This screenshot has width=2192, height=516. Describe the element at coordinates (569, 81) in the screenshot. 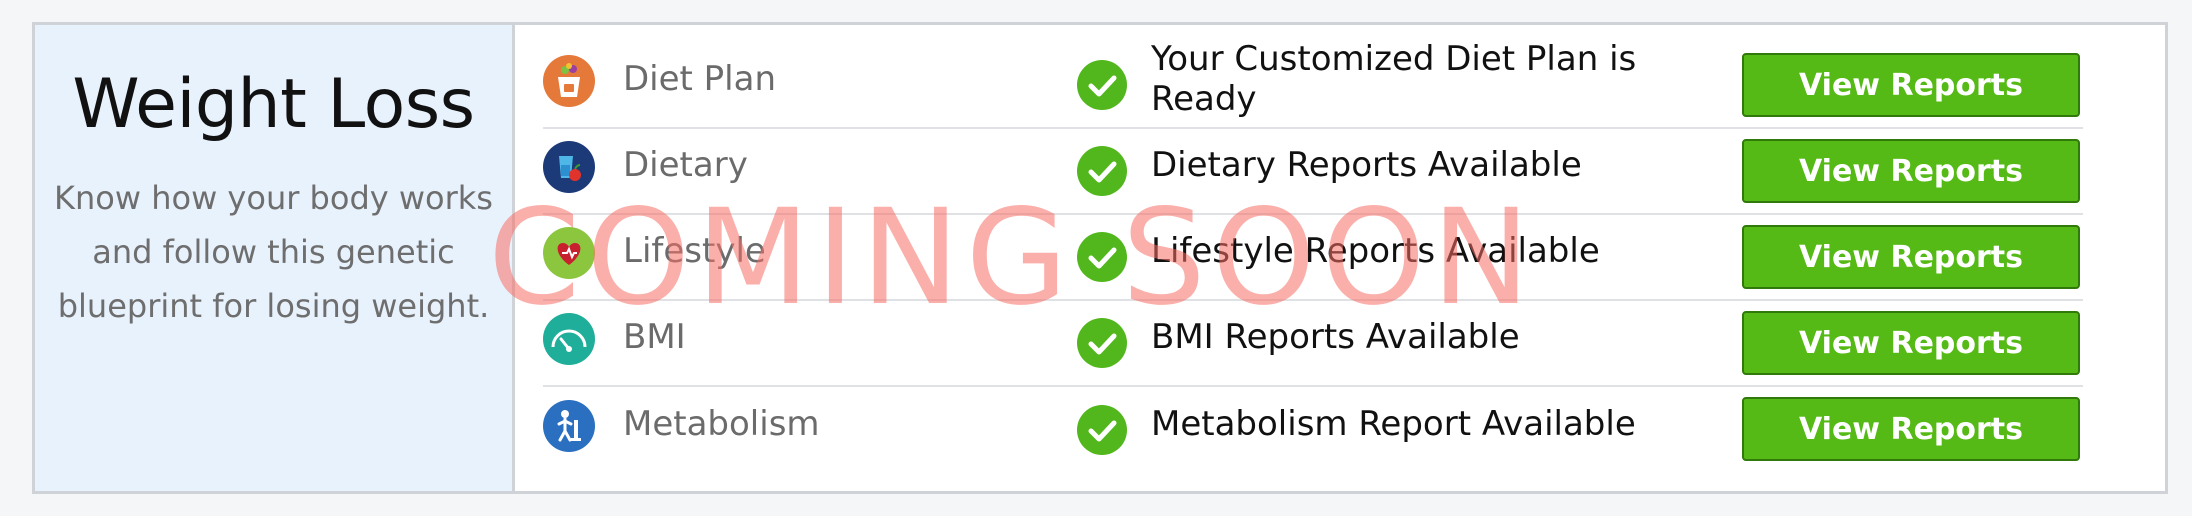

I see `diet-plan-icon` at that location.